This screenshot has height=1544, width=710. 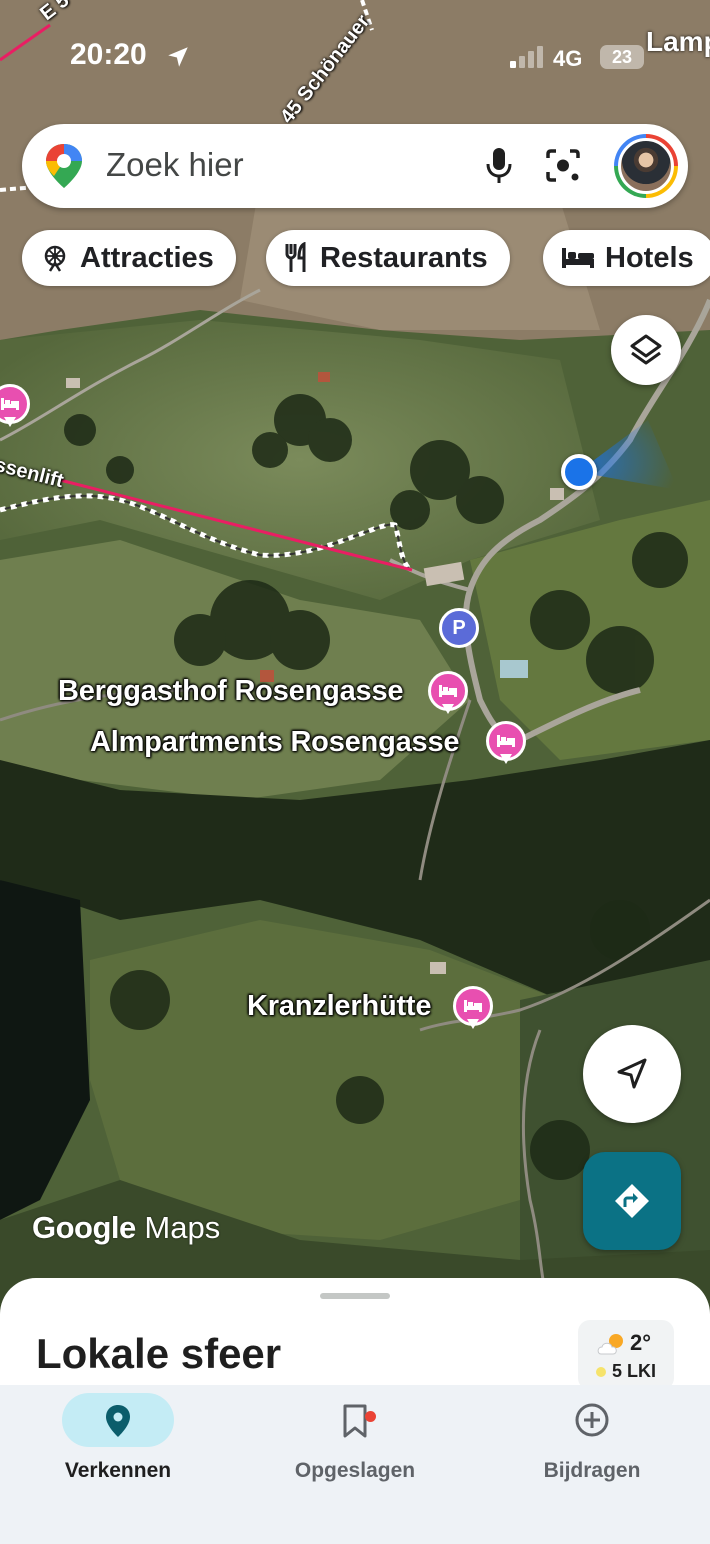 I want to click on hotel-pin, so click(x=15, y=407).